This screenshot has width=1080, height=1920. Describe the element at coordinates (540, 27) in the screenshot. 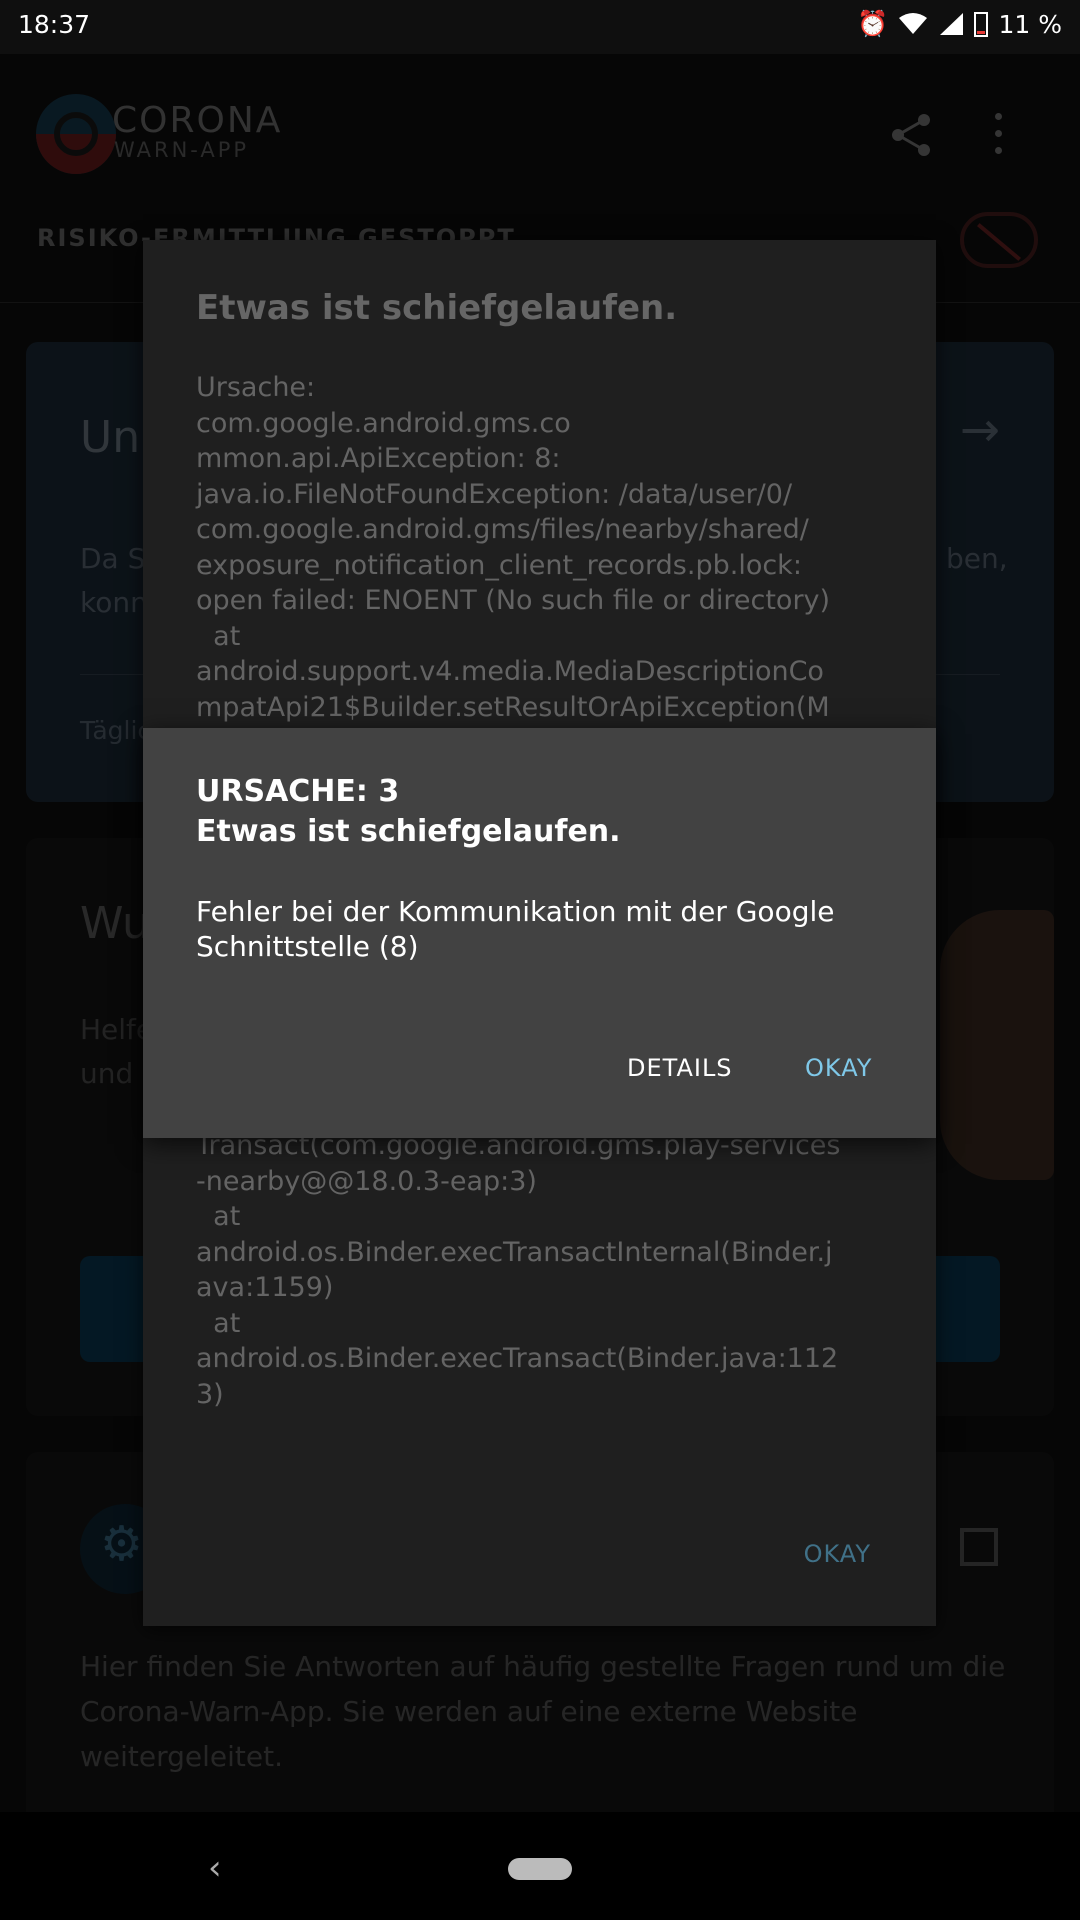

I see `status-bar: 18:37 ⏰ 11 %` at that location.